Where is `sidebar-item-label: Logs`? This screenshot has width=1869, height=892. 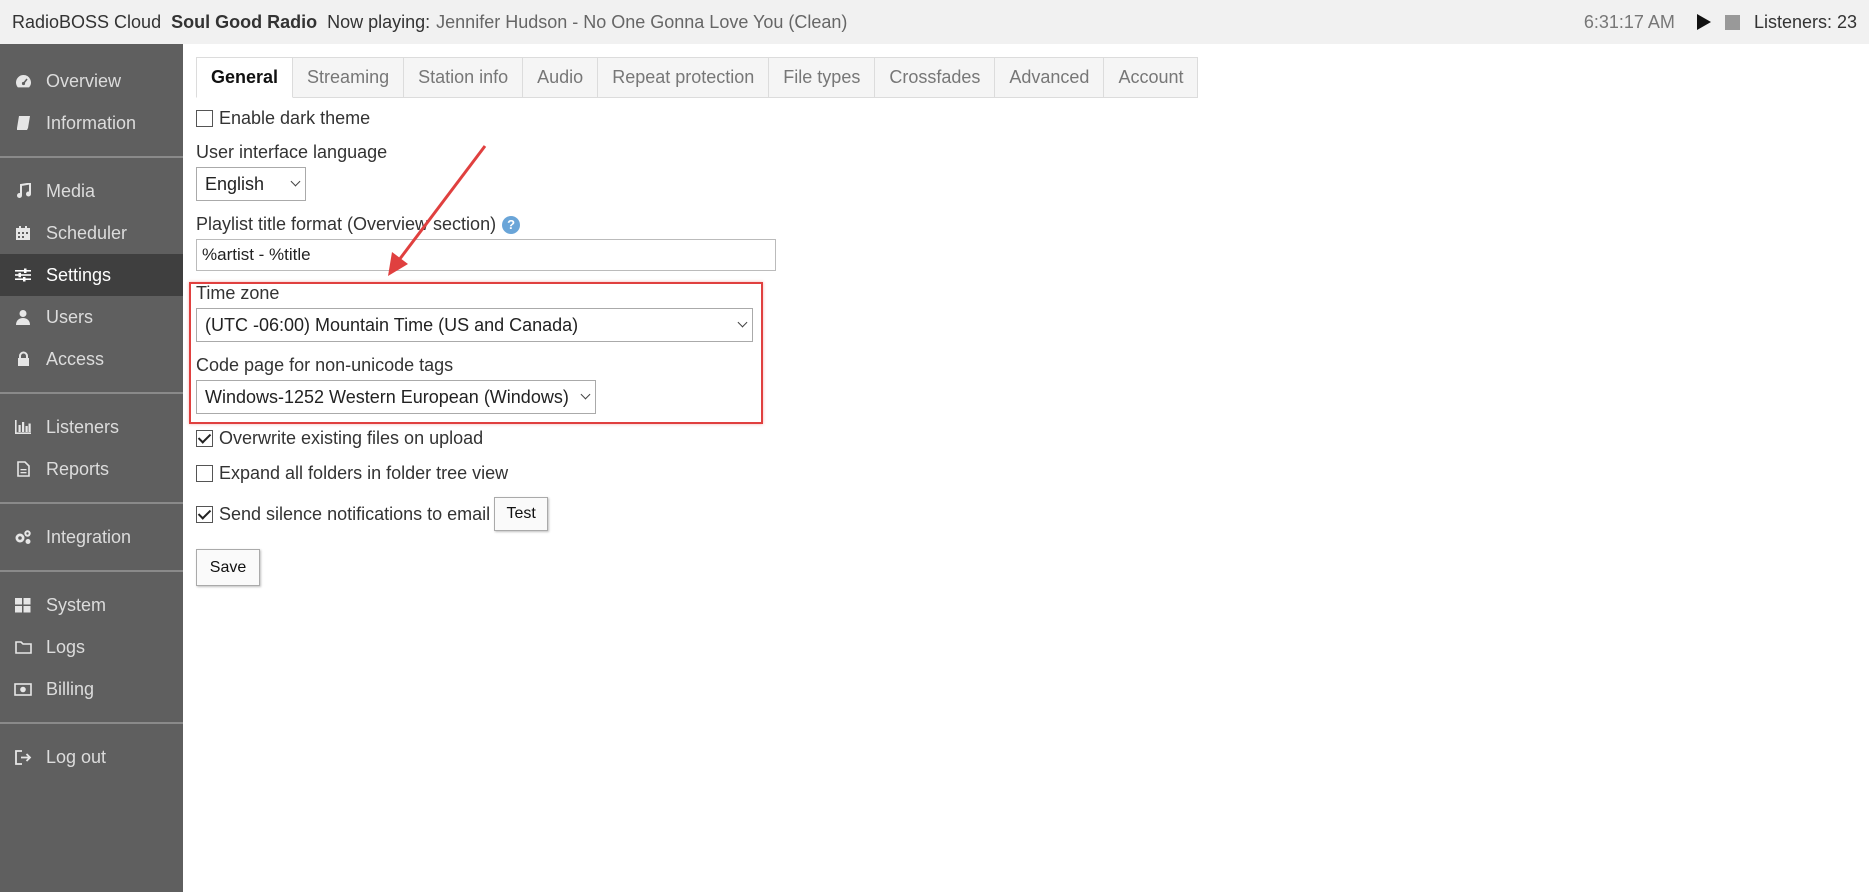
sidebar-item-label: Logs is located at coordinates (66, 646).